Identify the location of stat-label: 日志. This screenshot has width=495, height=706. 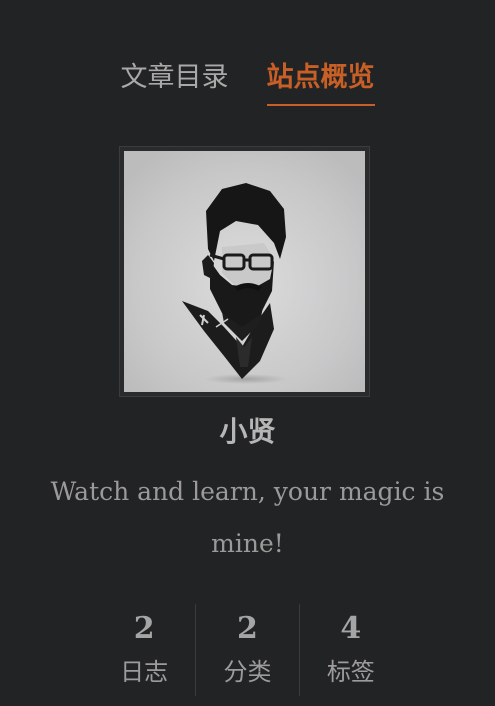
(144, 672).